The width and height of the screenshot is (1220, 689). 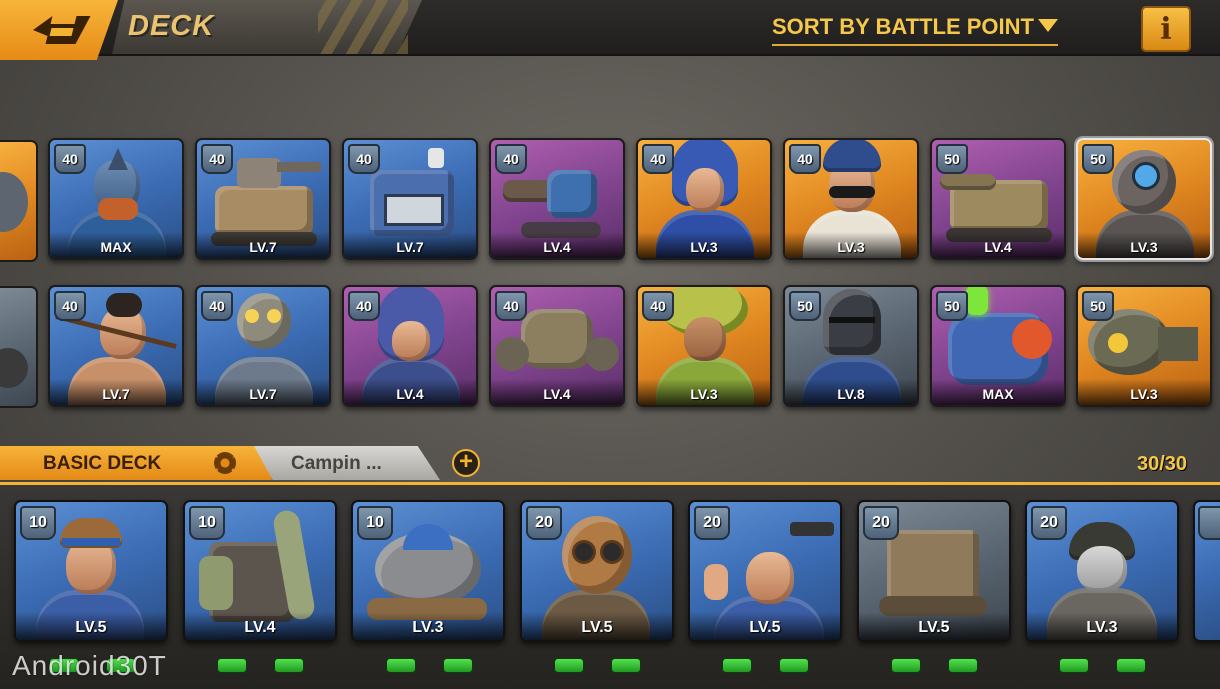 What do you see at coordinates (116, 199) in the screenshot?
I see `unit-card: 40 MAX` at bounding box center [116, 199].